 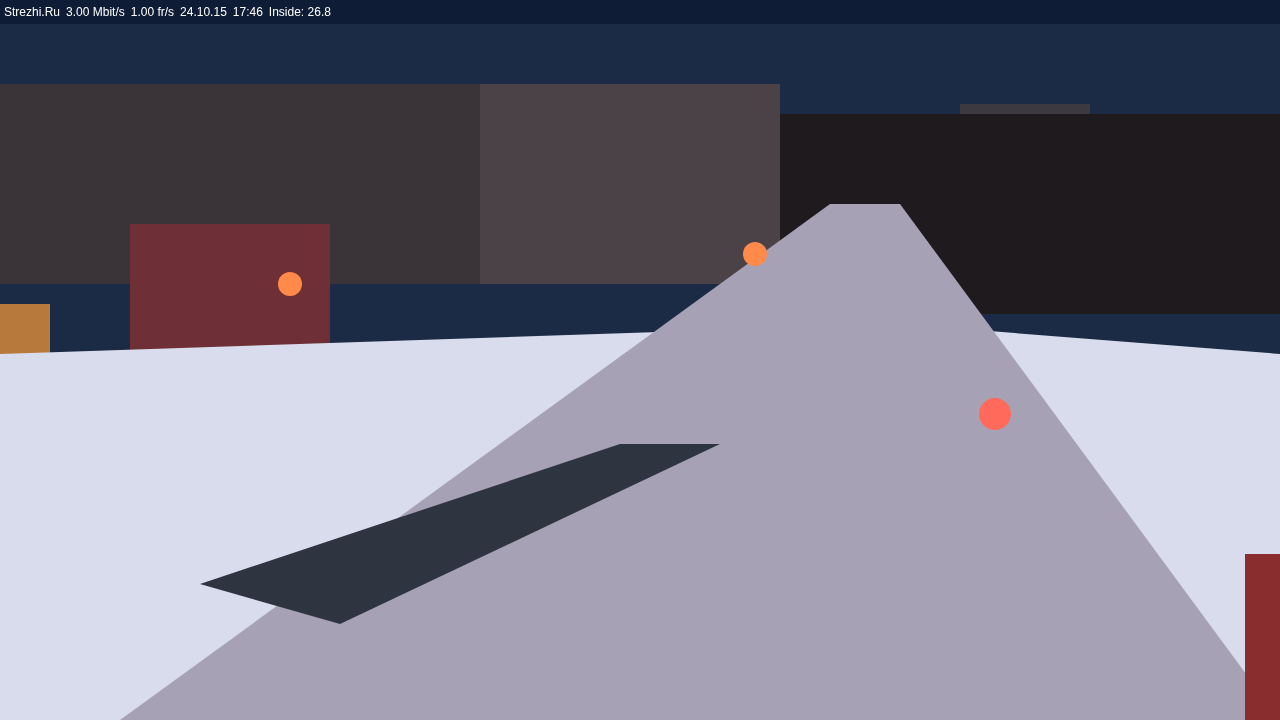 I want to click on overlay-text: 1.00 fr/s, so click(x=152, y=12).